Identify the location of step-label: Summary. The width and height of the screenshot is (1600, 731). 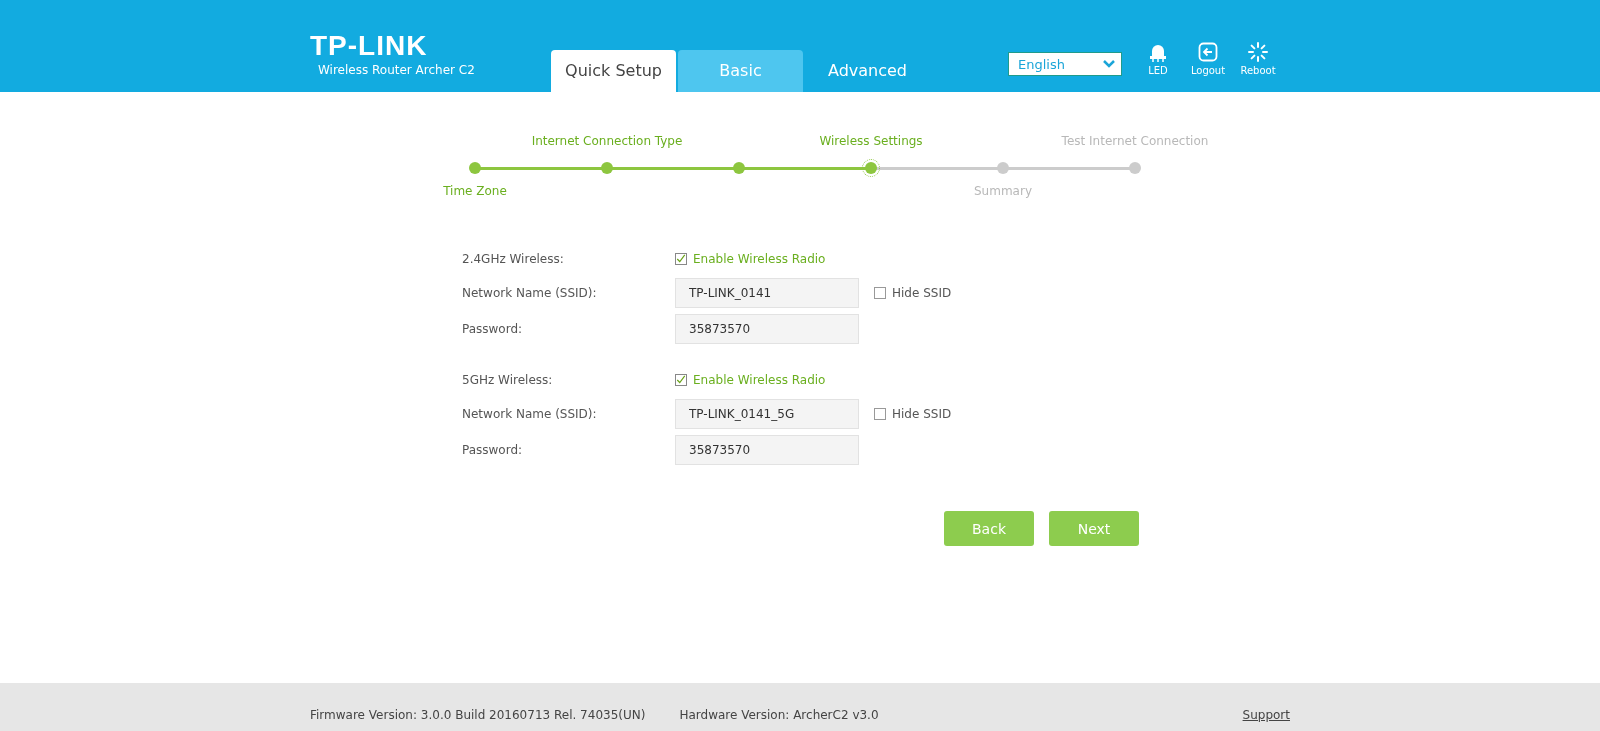
(1003, 192).